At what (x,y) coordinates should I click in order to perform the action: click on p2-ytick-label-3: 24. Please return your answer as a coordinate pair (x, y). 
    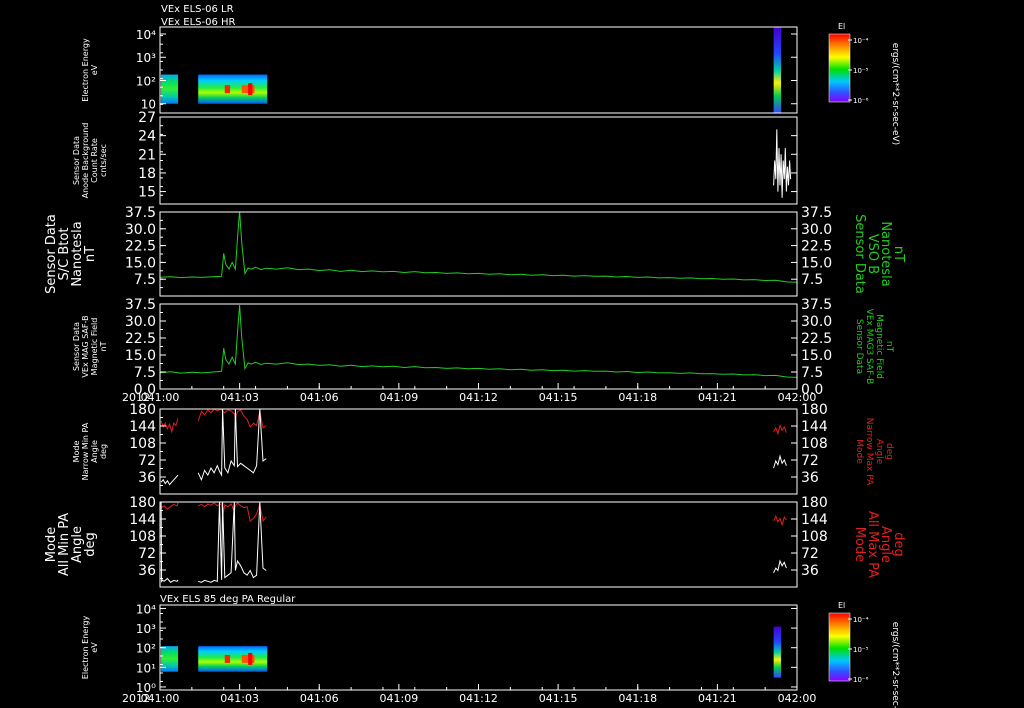
    Looking at the image, I should click on (147, 137).